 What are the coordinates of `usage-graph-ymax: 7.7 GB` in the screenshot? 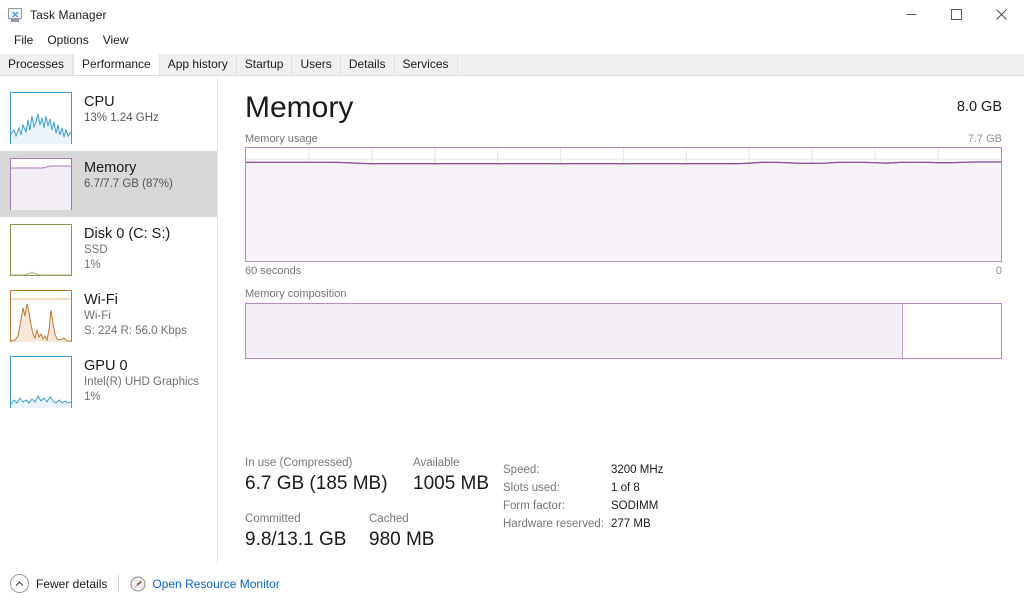 It's located at (984, 139).